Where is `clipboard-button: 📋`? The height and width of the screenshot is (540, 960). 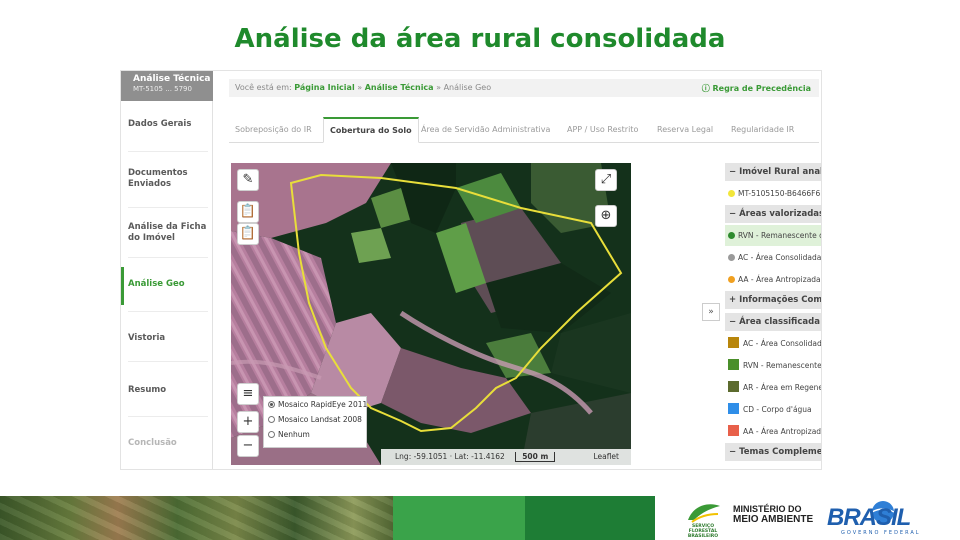
clipboard-button: 📋 is located at coordinates (248, 234).